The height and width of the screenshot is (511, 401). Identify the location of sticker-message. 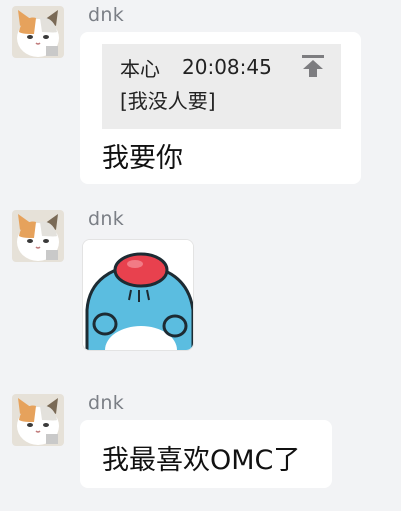
(138, 295).